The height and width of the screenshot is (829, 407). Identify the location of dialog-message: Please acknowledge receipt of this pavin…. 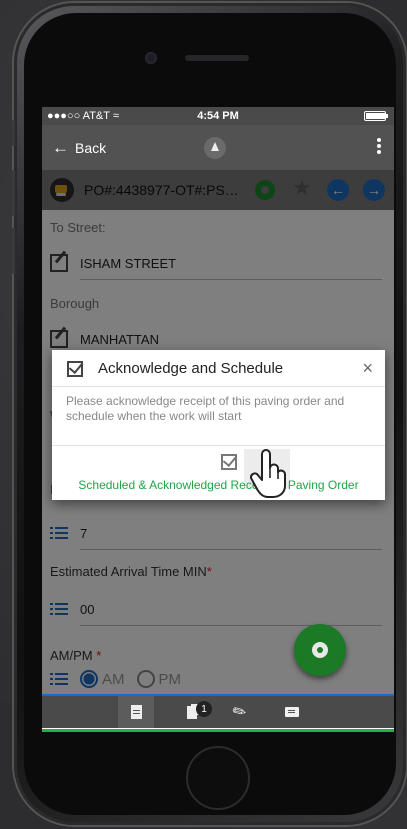
(205, 408).